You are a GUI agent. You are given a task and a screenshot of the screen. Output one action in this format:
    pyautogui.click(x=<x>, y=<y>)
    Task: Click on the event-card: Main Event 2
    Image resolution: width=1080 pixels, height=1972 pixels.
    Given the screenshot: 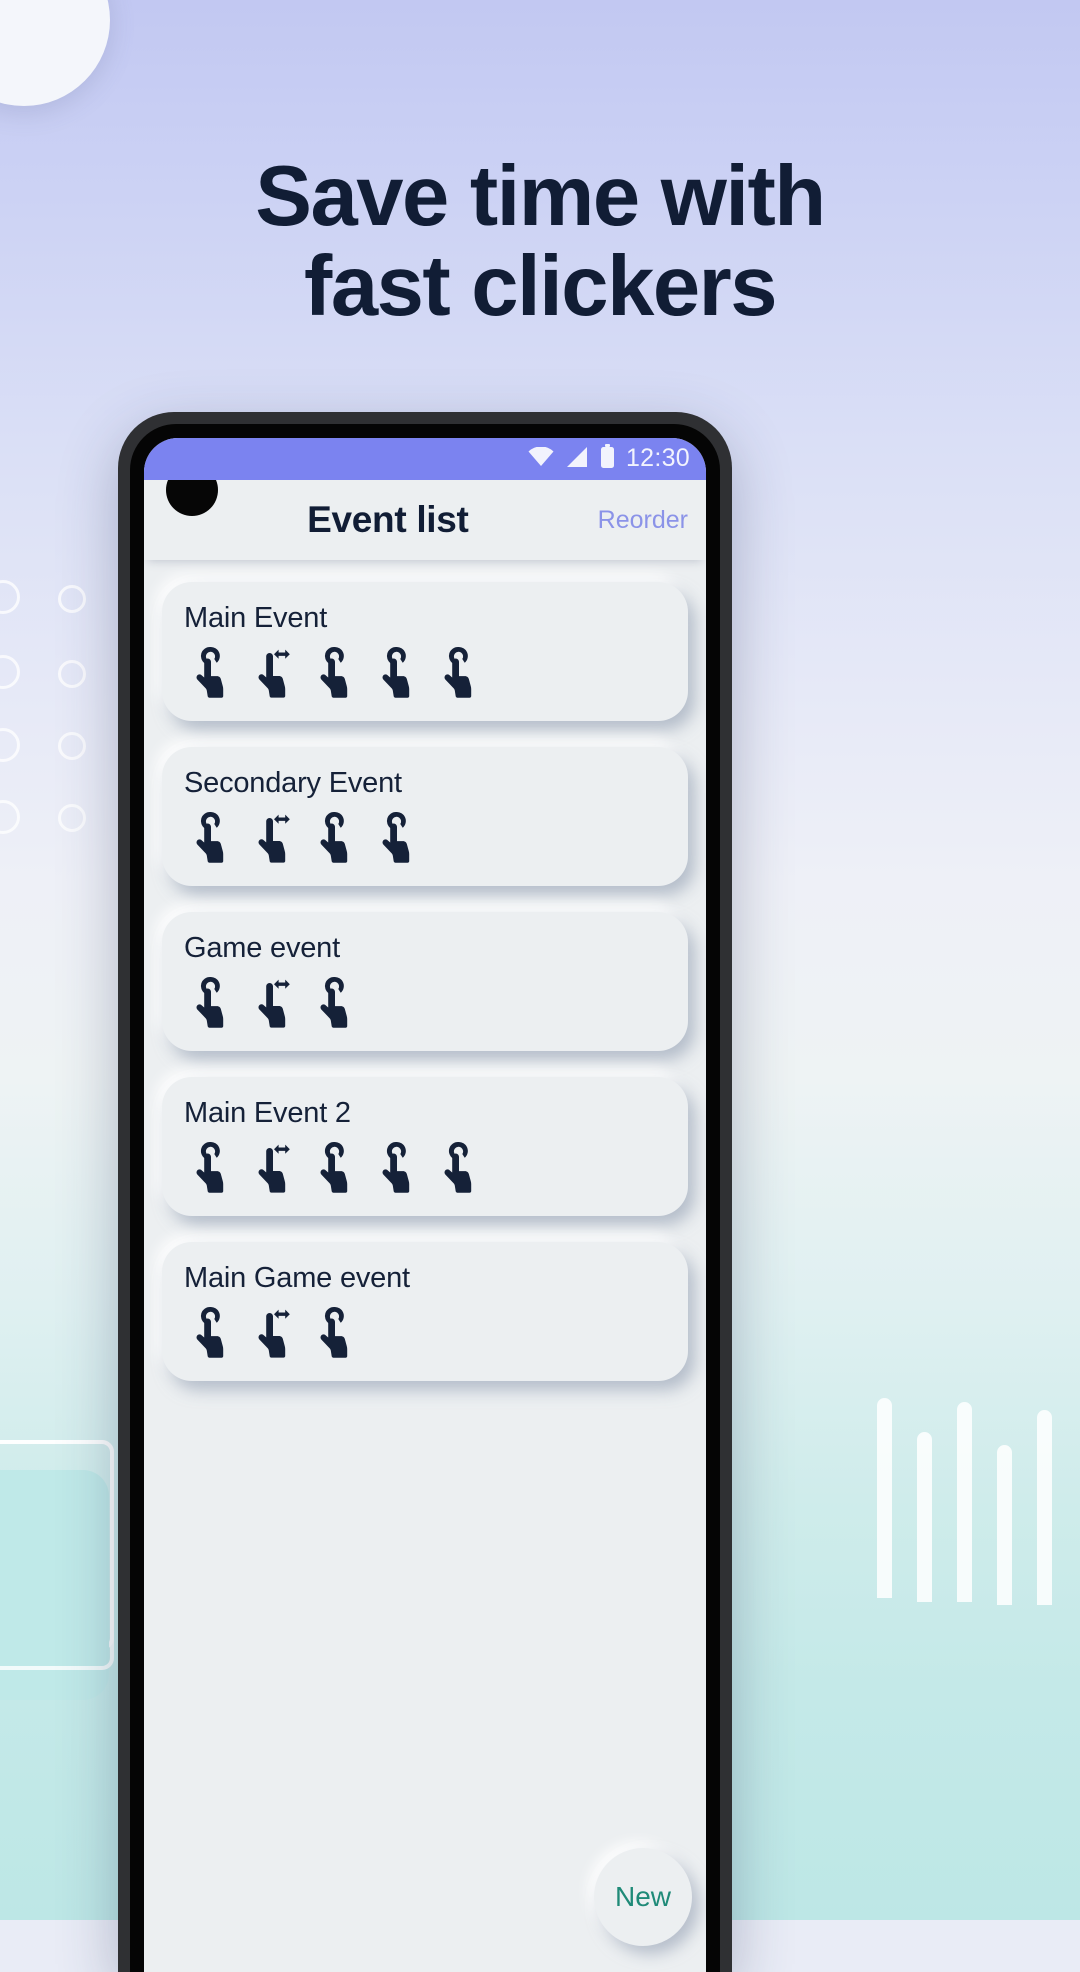 What is the action you would take?
    pyautogui.click(x=425, y=1146)
    